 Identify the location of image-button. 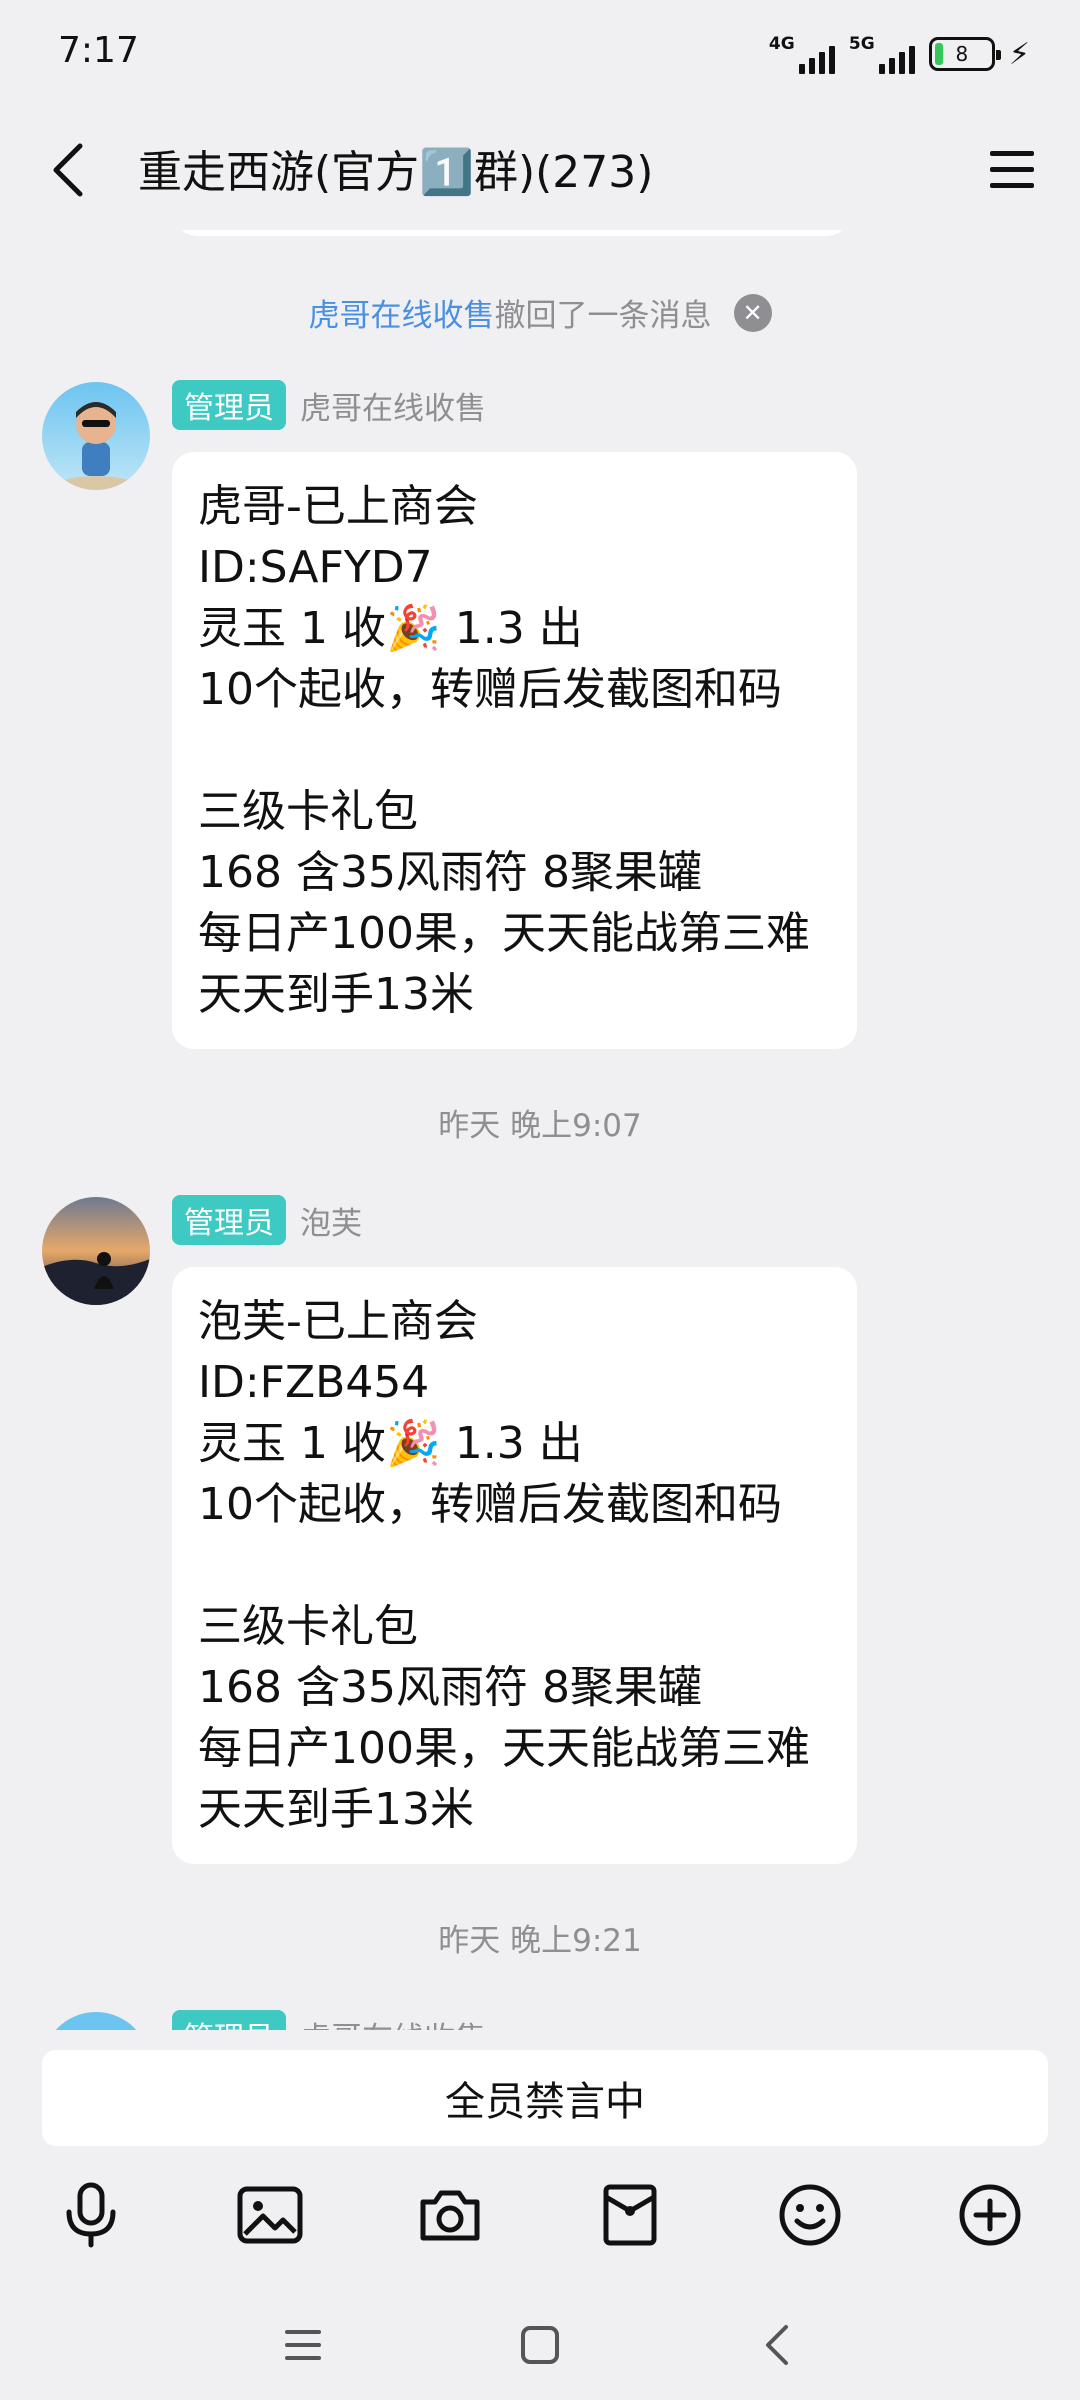
(270, 2215).